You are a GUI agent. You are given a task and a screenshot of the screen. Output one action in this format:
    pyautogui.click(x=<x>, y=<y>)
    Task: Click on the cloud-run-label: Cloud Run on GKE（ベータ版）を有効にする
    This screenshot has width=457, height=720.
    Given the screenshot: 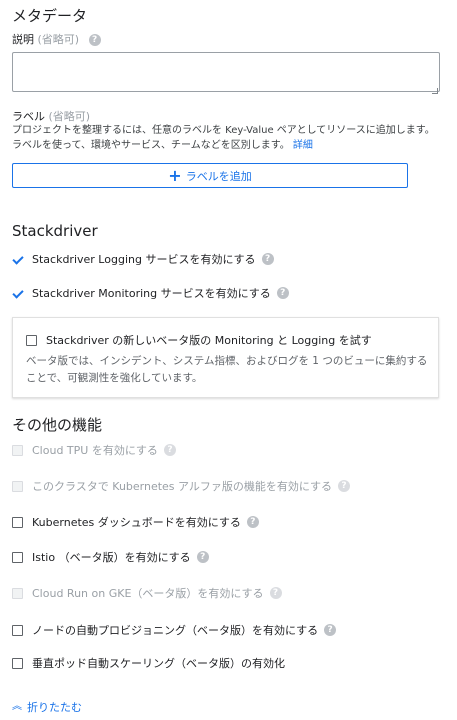 What is the action you would take?
    pyautogui.click(x=148, y=593)
    